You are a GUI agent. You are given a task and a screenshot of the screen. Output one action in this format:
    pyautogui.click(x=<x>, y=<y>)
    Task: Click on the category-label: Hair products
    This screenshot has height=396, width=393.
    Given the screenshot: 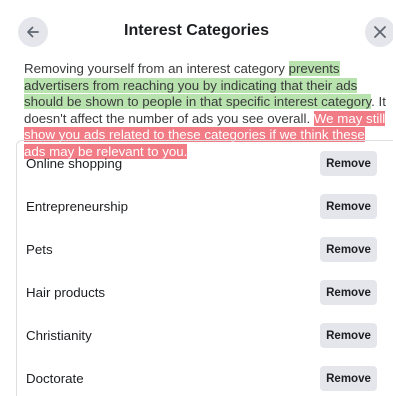 What is the action you would take?
    pyautogui.click(x=66, y=292)
    